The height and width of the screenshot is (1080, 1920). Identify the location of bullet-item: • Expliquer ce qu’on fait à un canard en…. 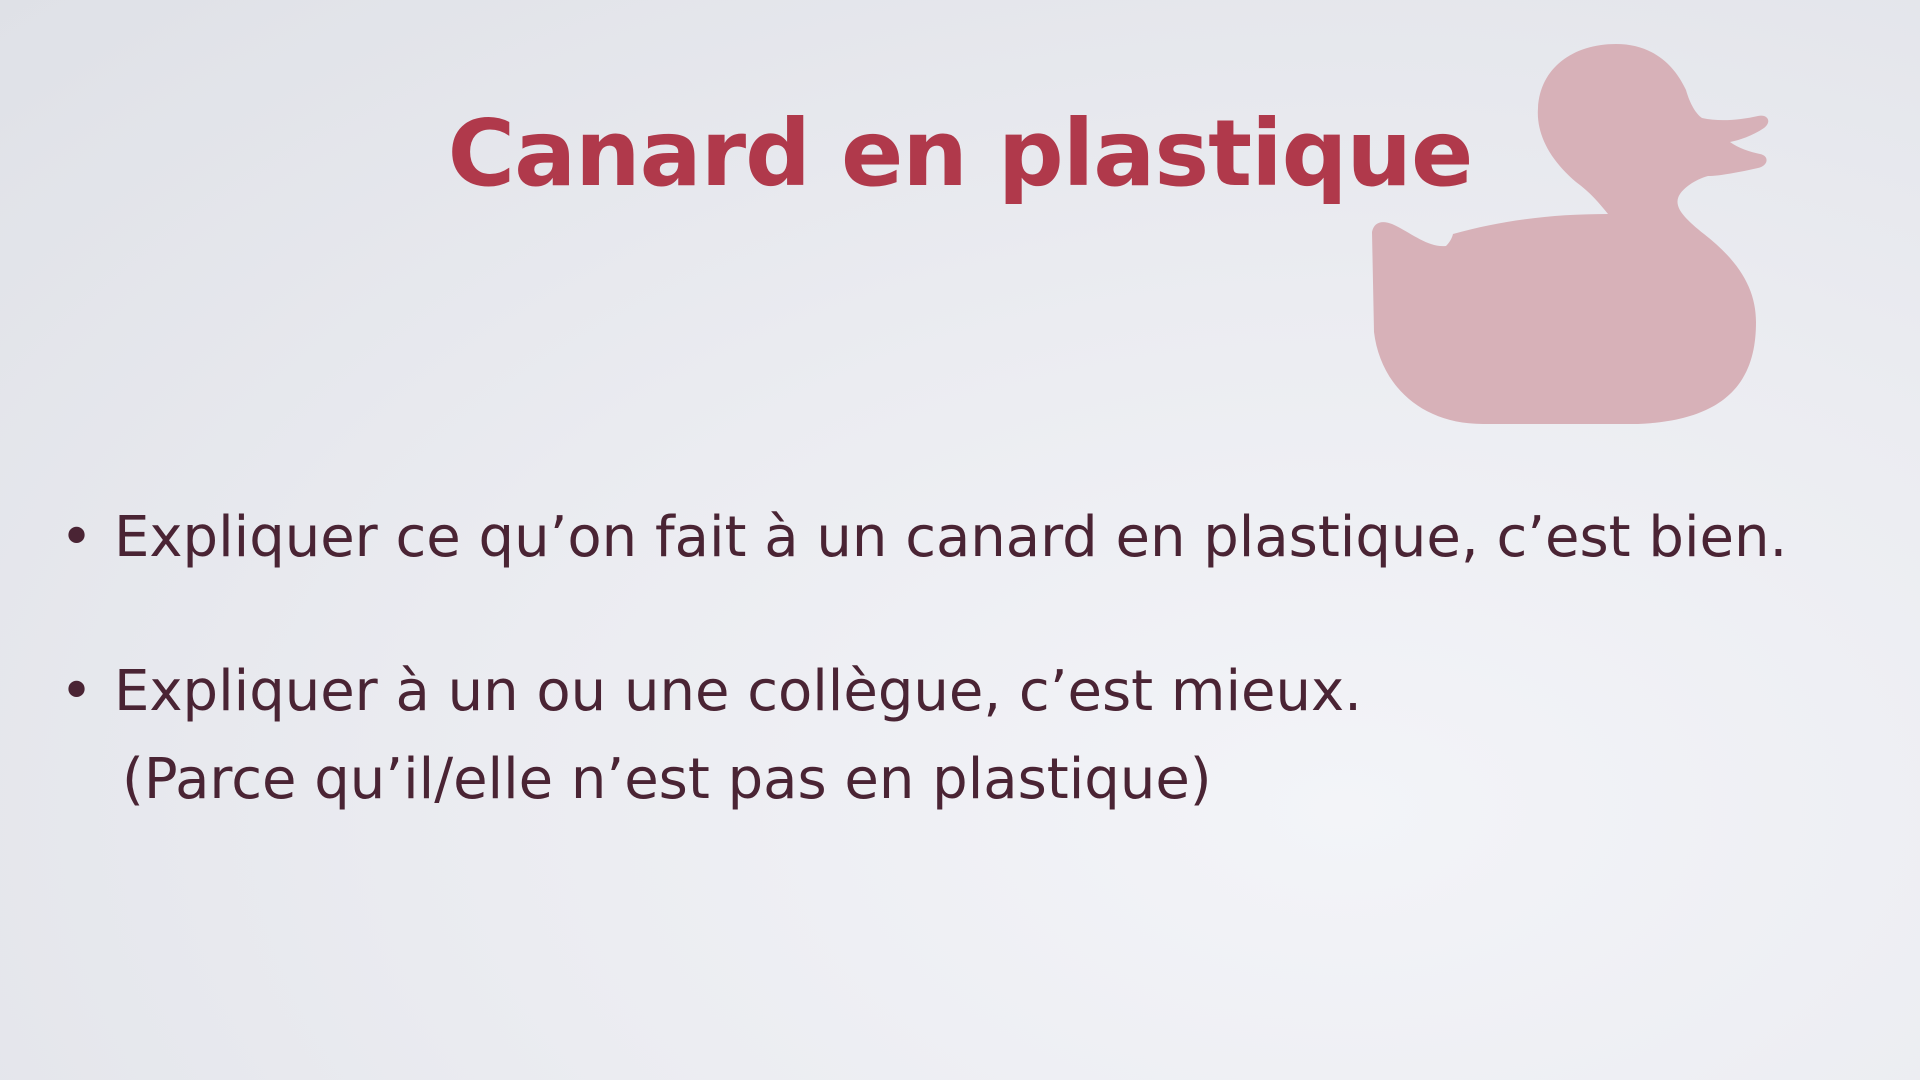
(966, 538).